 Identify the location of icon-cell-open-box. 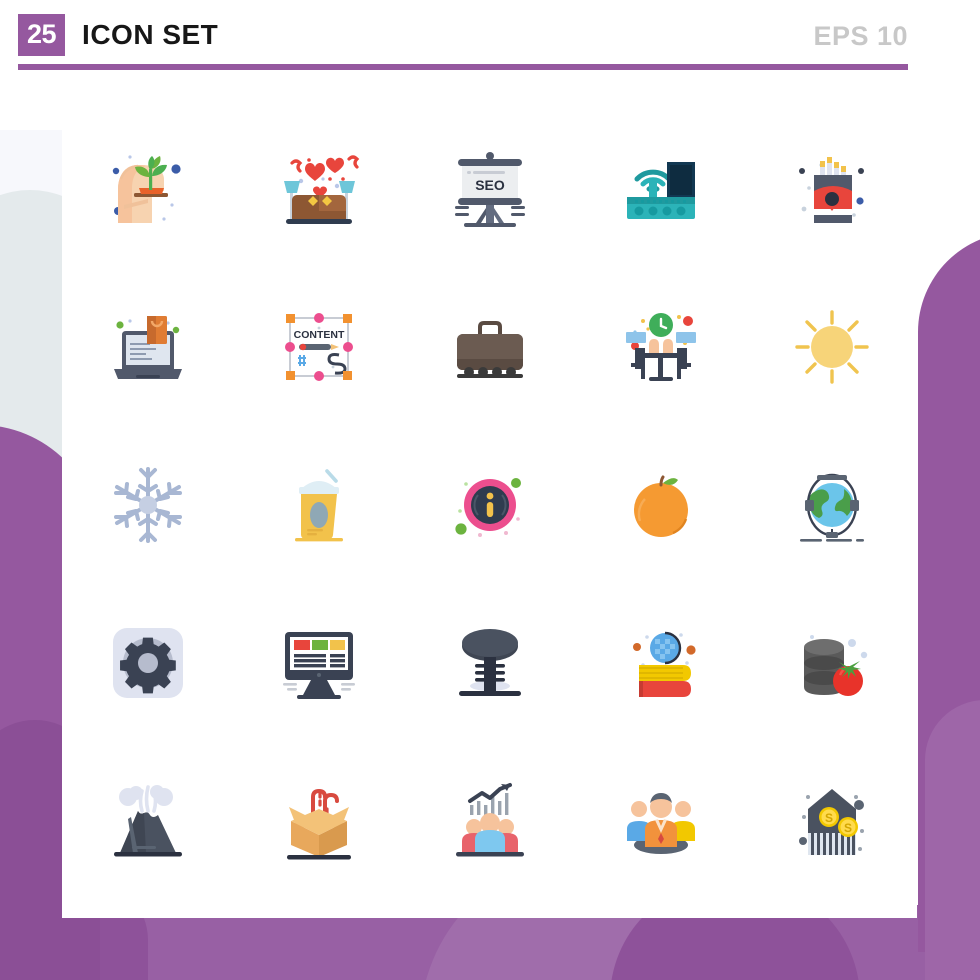
(318, 821).